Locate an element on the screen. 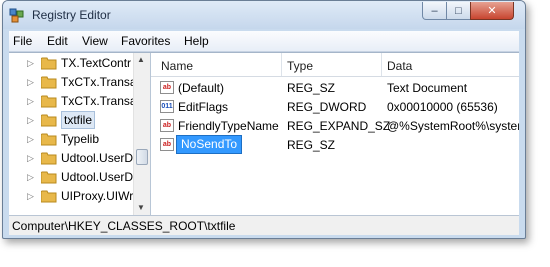 The width and height of the screenshot is (550, 267). close-button: ✕ is located at coordinates (492, 11).